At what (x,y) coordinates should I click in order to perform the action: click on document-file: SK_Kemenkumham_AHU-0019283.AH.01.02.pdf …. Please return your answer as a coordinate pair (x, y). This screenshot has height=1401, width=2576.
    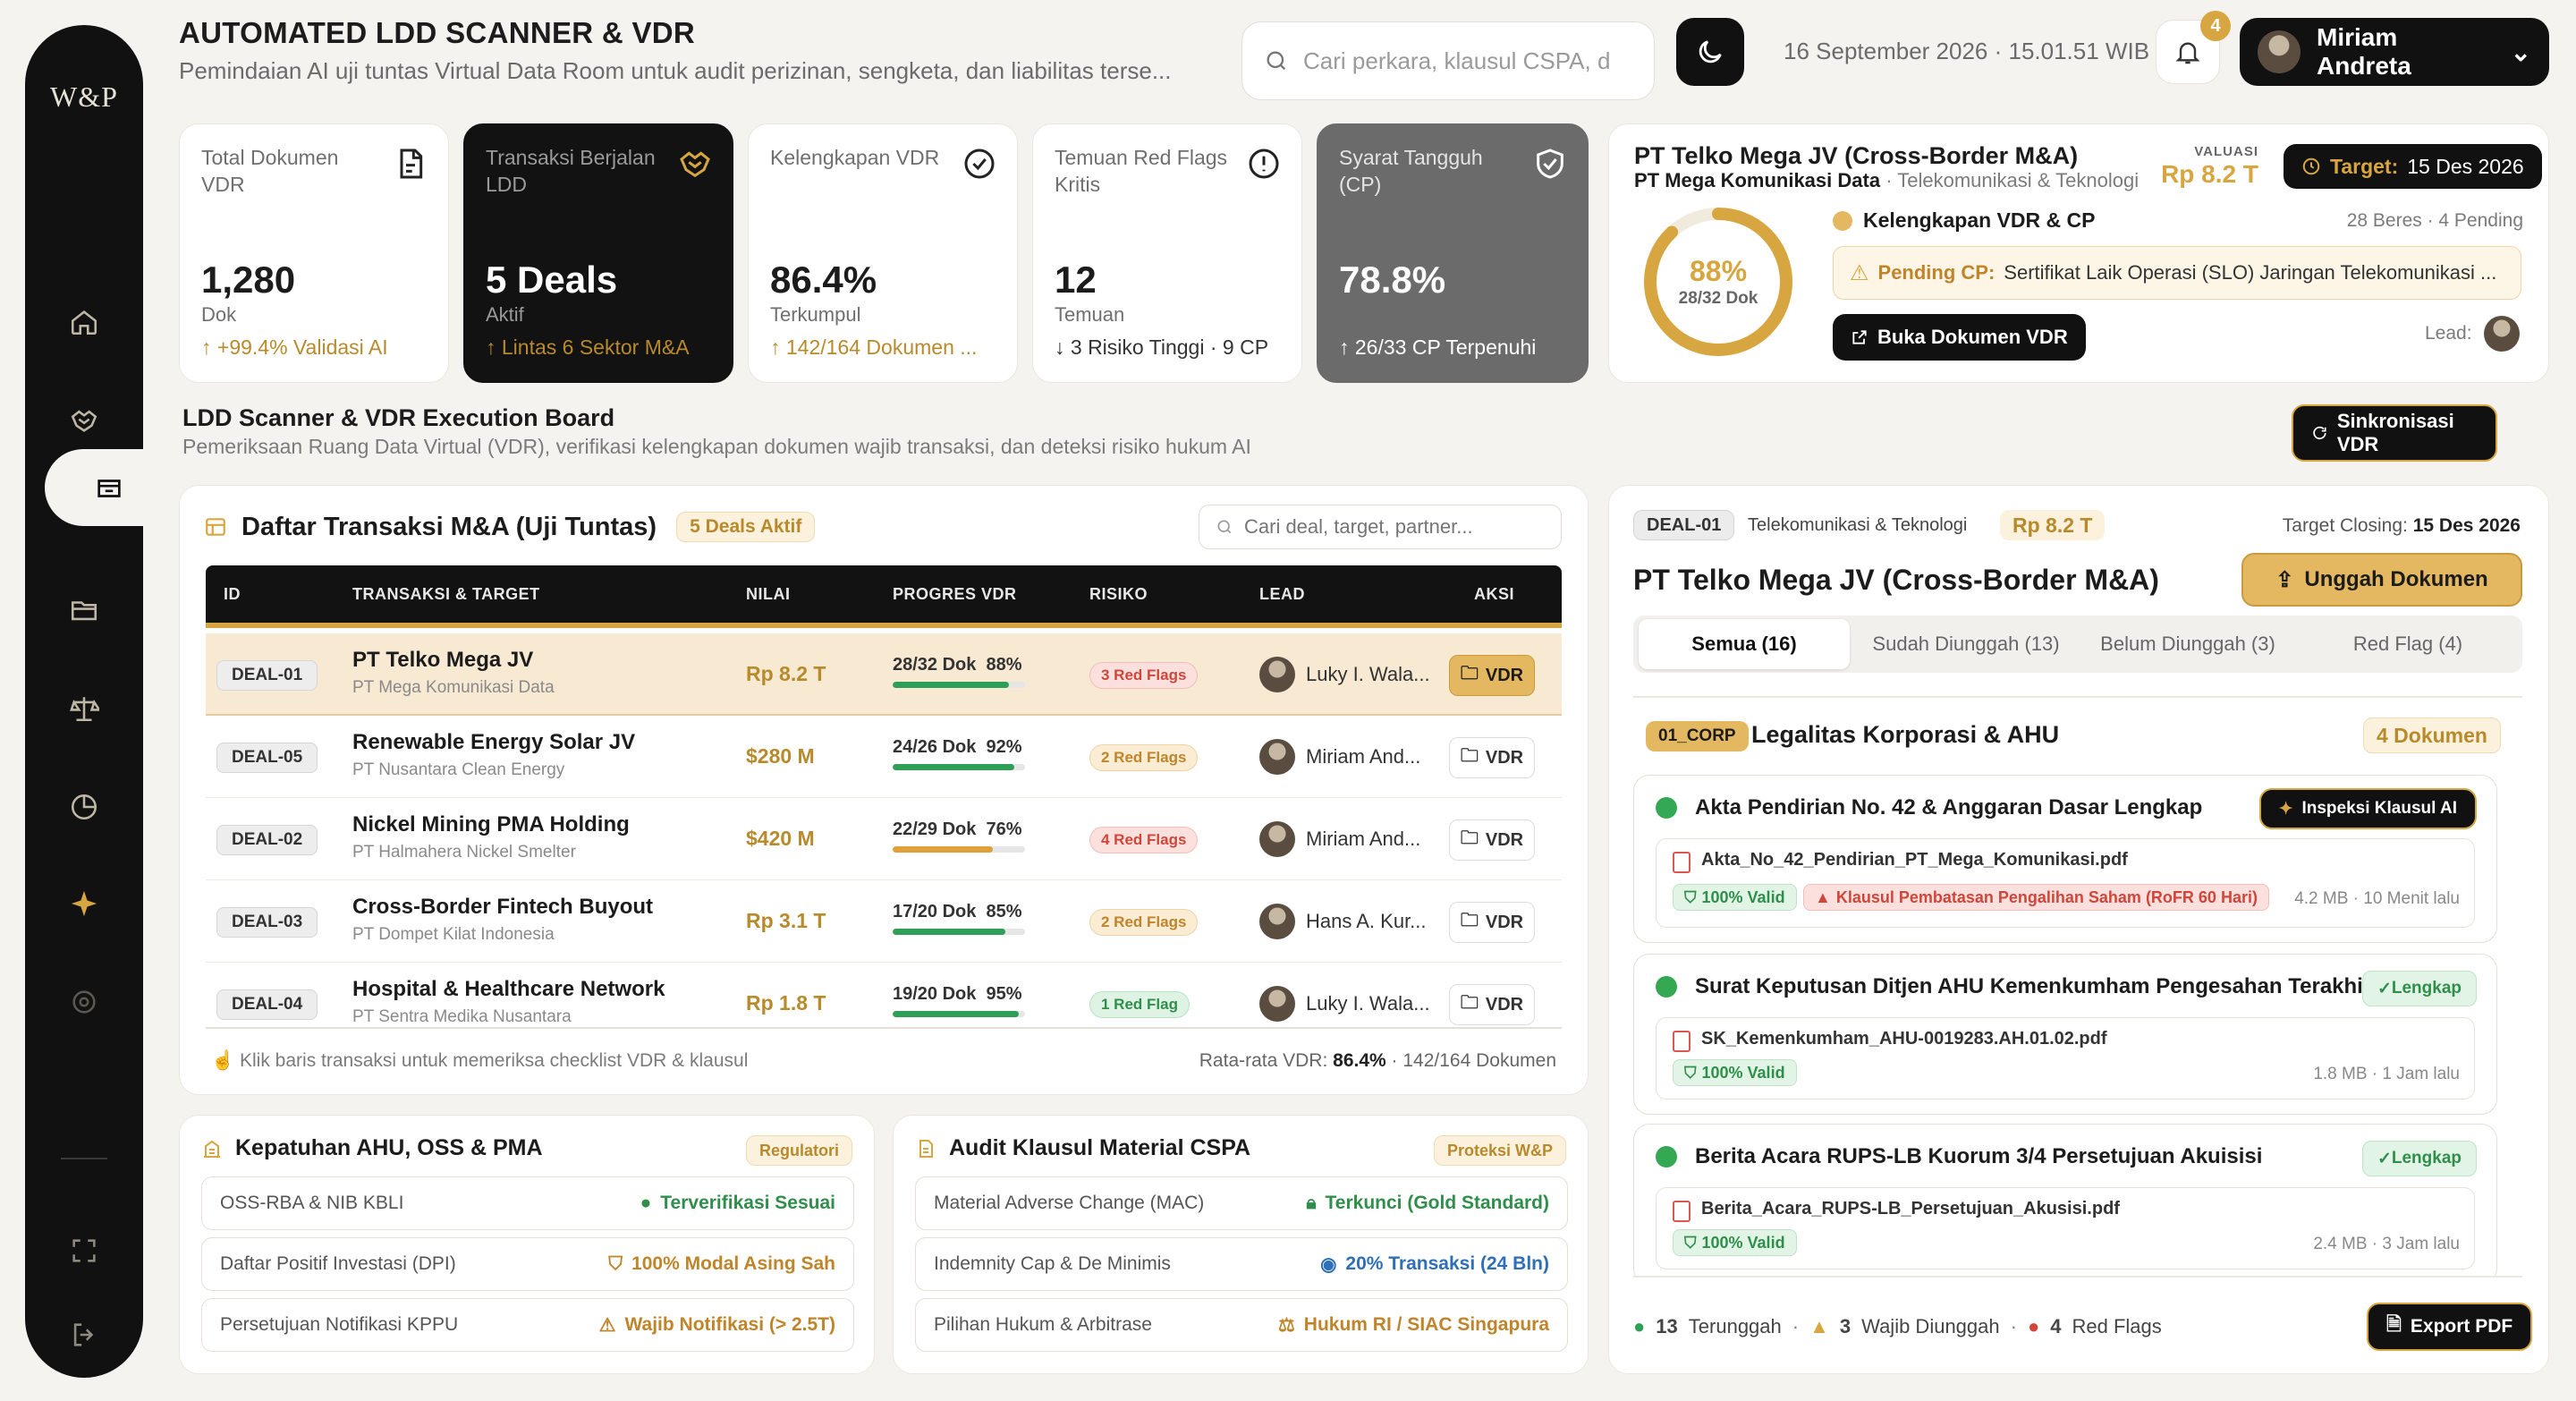
    Looking at the image, I should click on (2065, 1058).